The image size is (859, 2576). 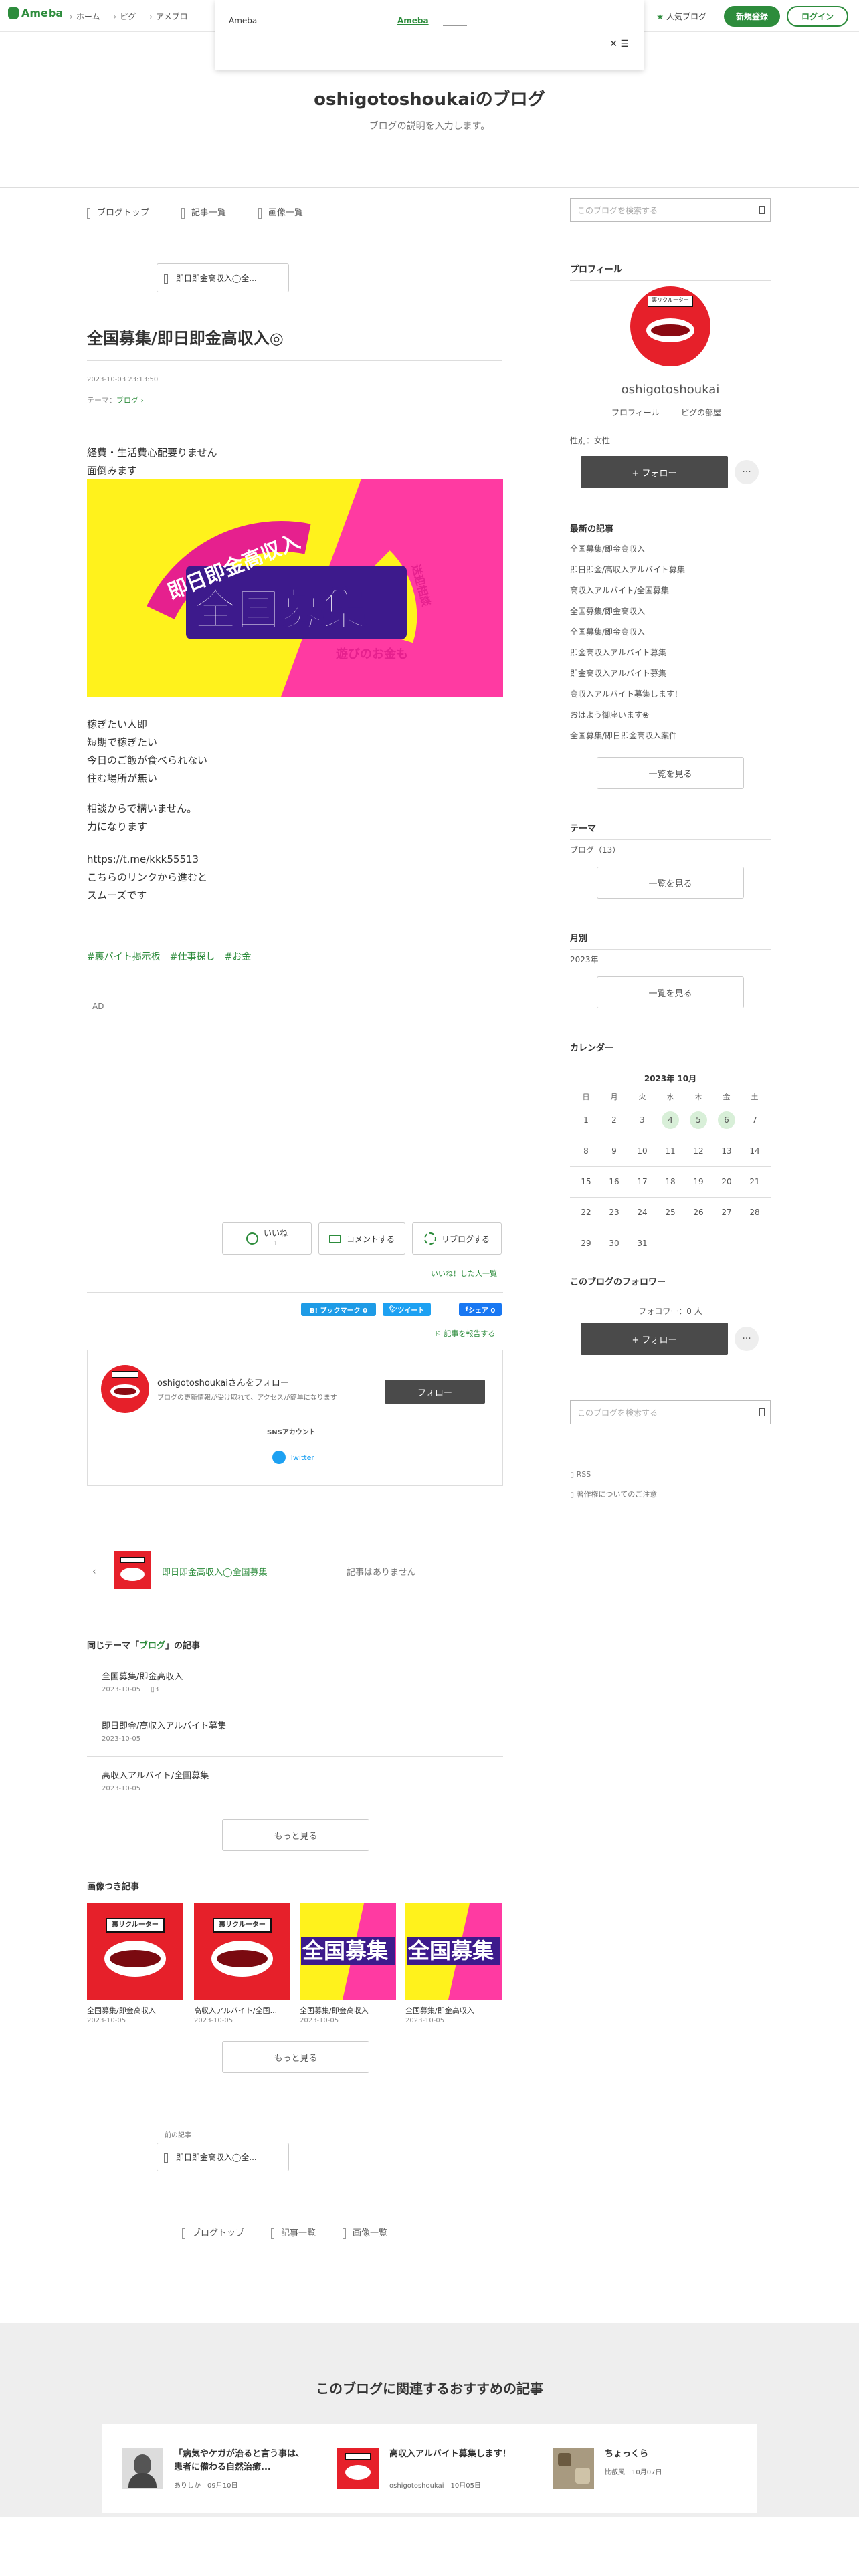 What do you see at coordinates (580, 1475) in the screenshot?
I see `rss-link: ▯ RSS` at bounding box center [580, 1475].